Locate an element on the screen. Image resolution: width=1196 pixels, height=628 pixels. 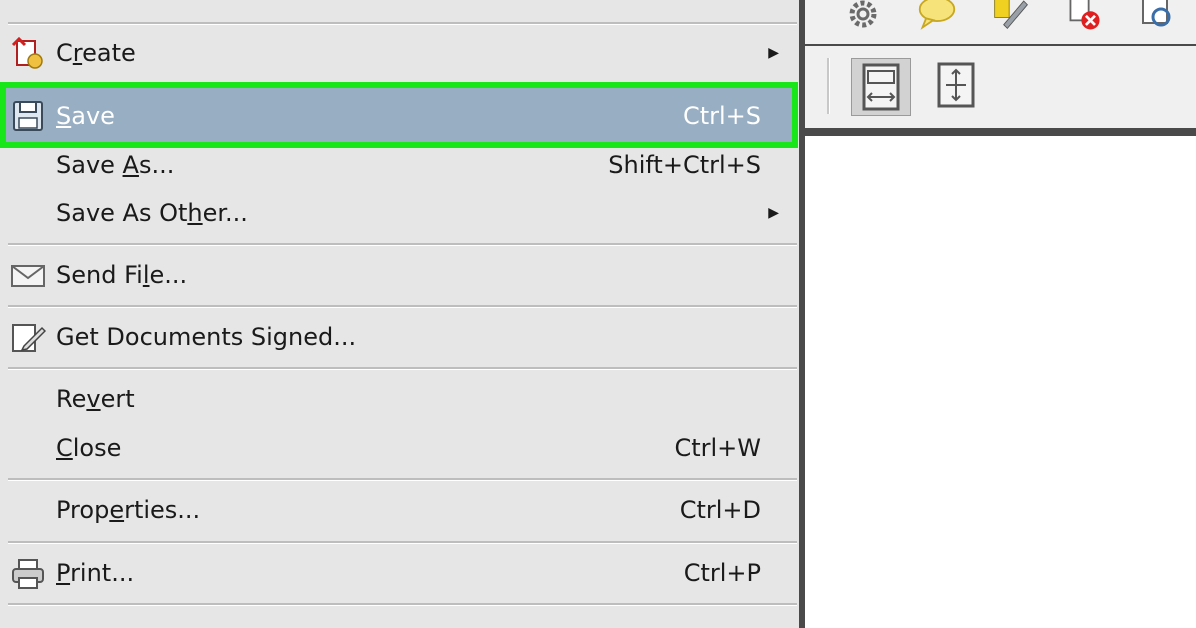
top-toolbar is located at coordinates (1000, 23).